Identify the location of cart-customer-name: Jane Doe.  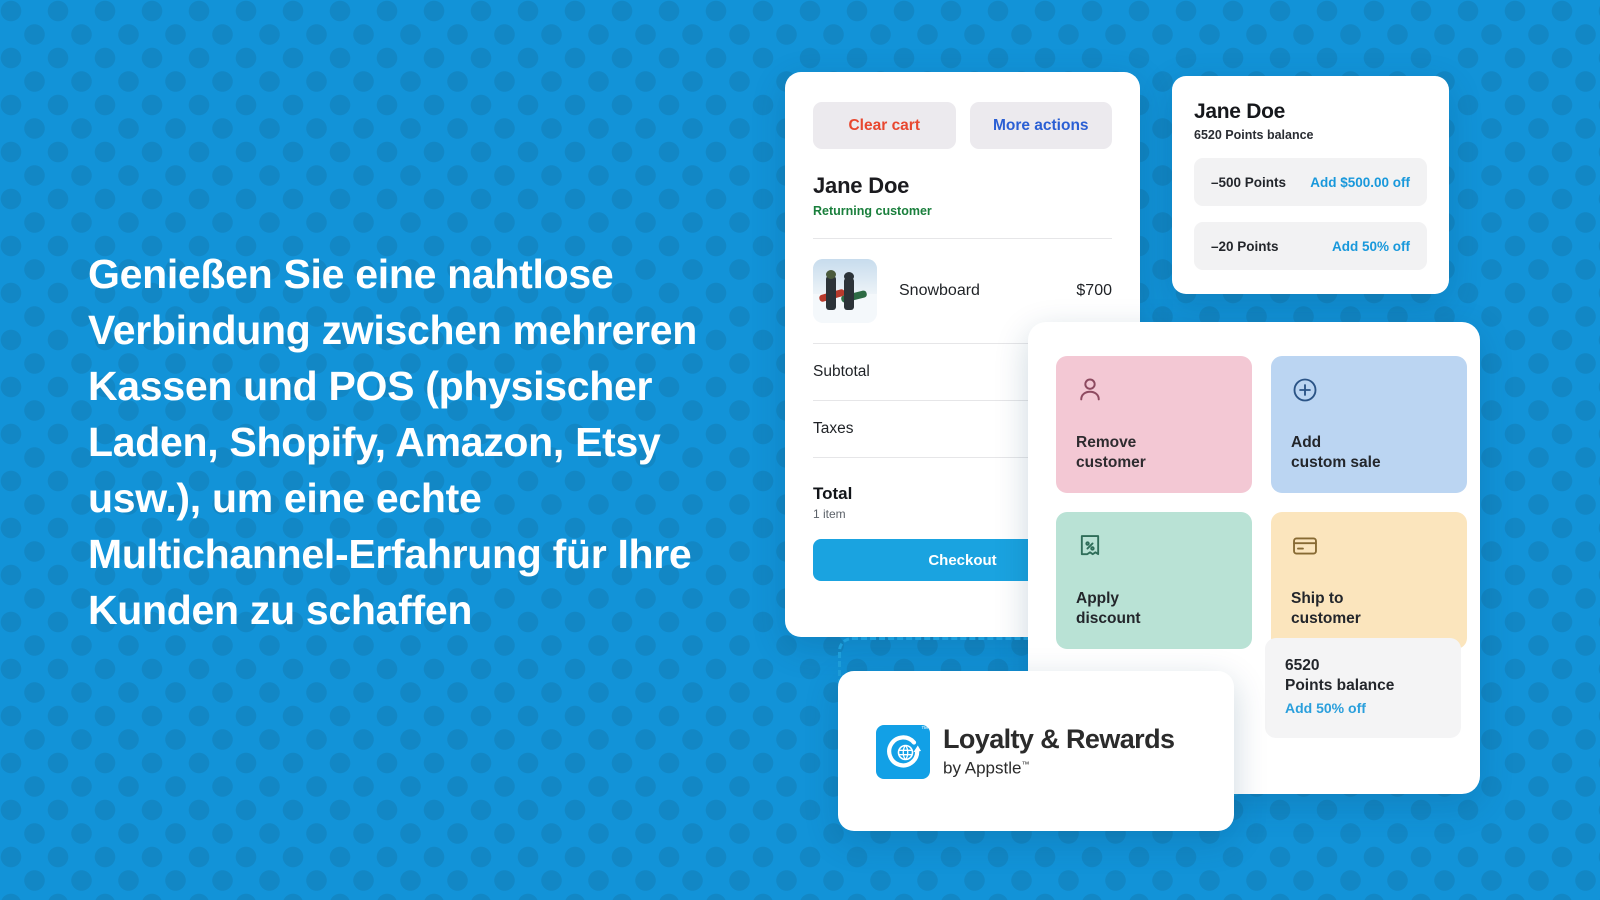
(861, 185).